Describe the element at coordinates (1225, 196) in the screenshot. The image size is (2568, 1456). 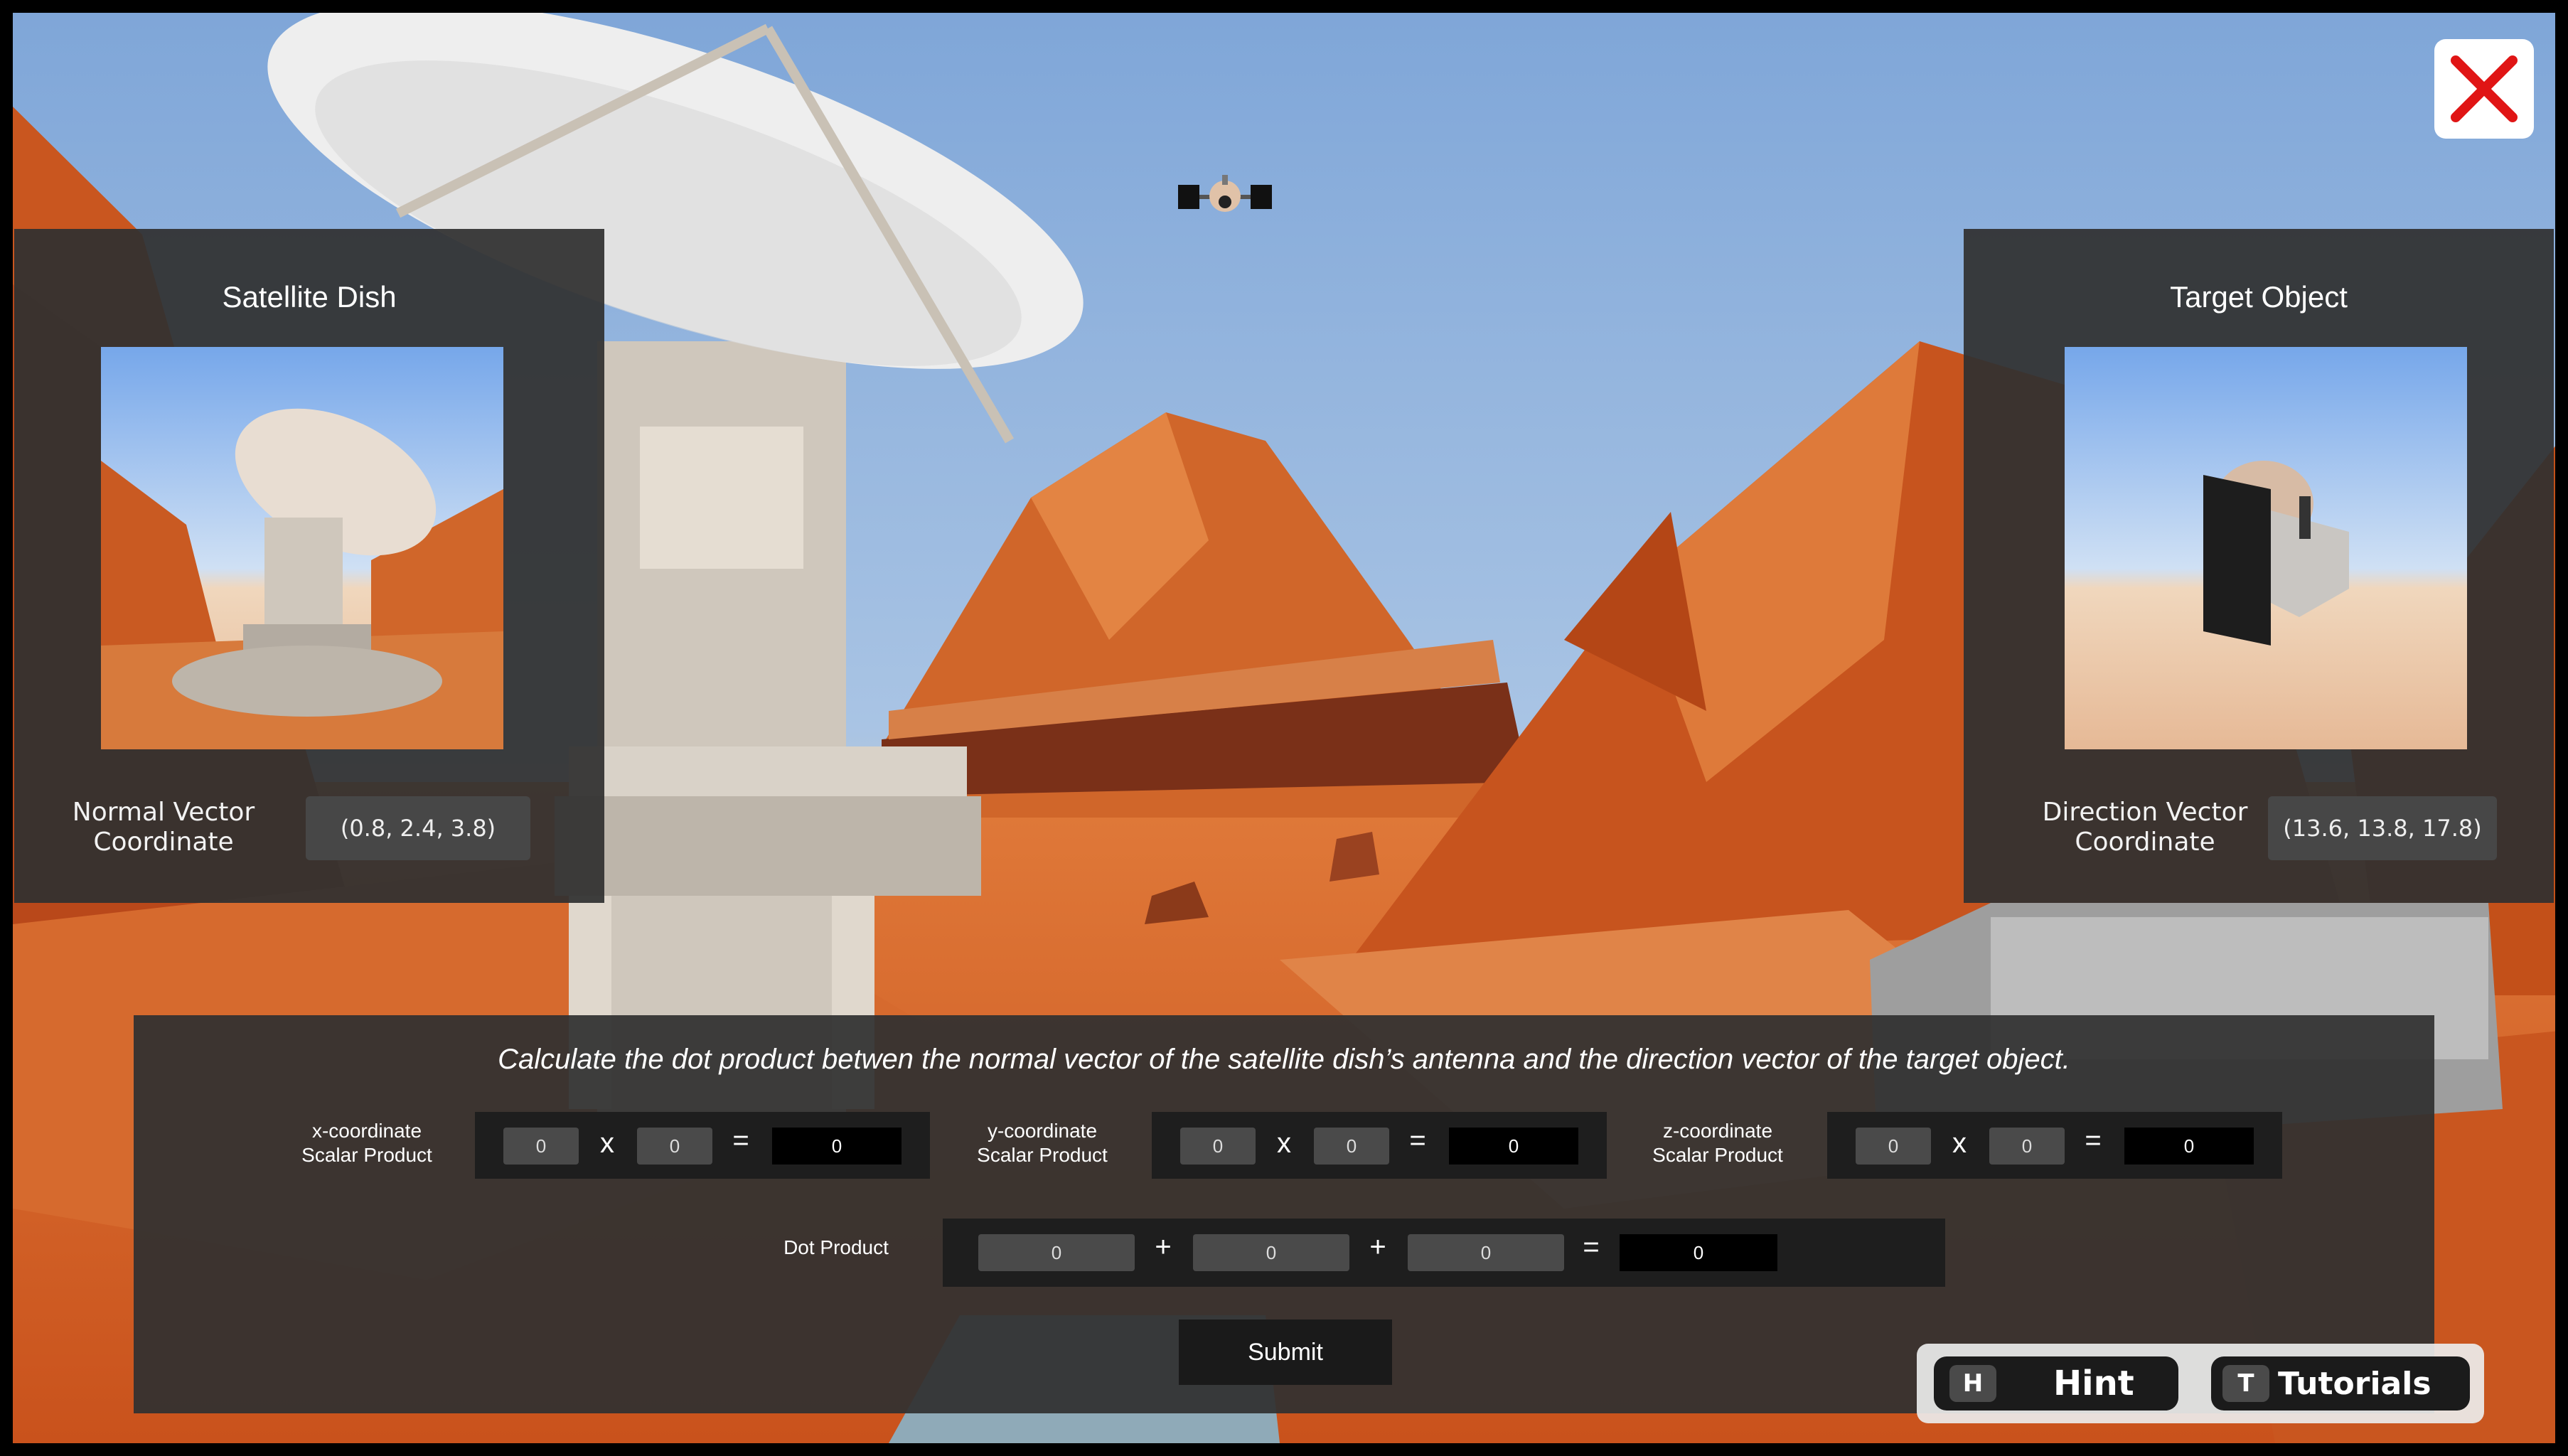
I see `satellite-icon` at that location.